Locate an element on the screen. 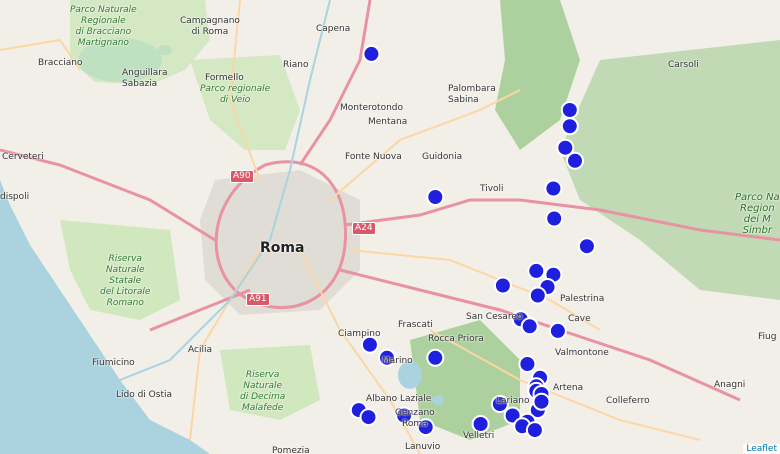 This screenshot has height=454, width=780. road-shield-a24: A24 is located at coordinates (364, 228).